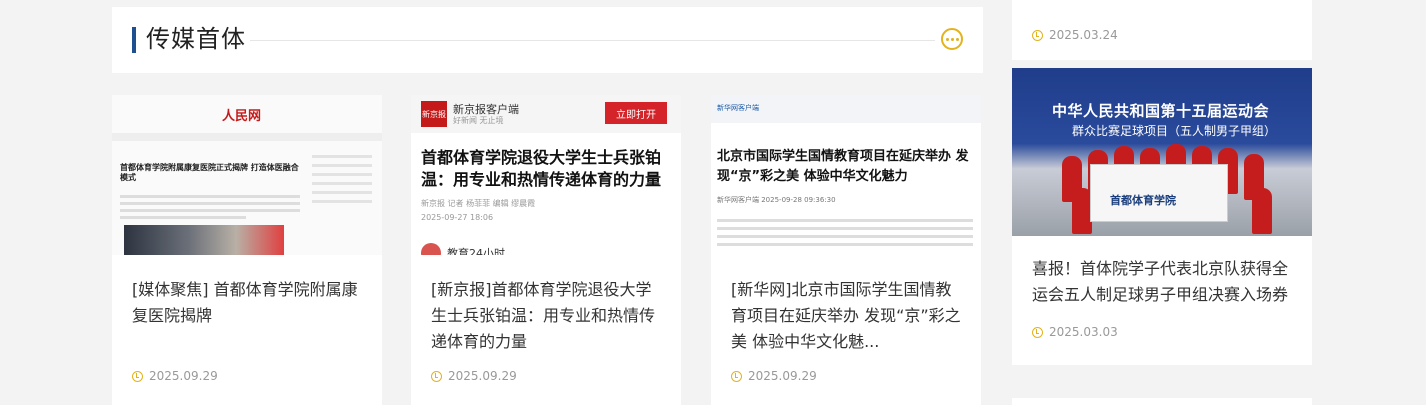  I want to click on thumb-meta: 新华网客户端 2025-09-28 09:36:30, so click(776, 200).